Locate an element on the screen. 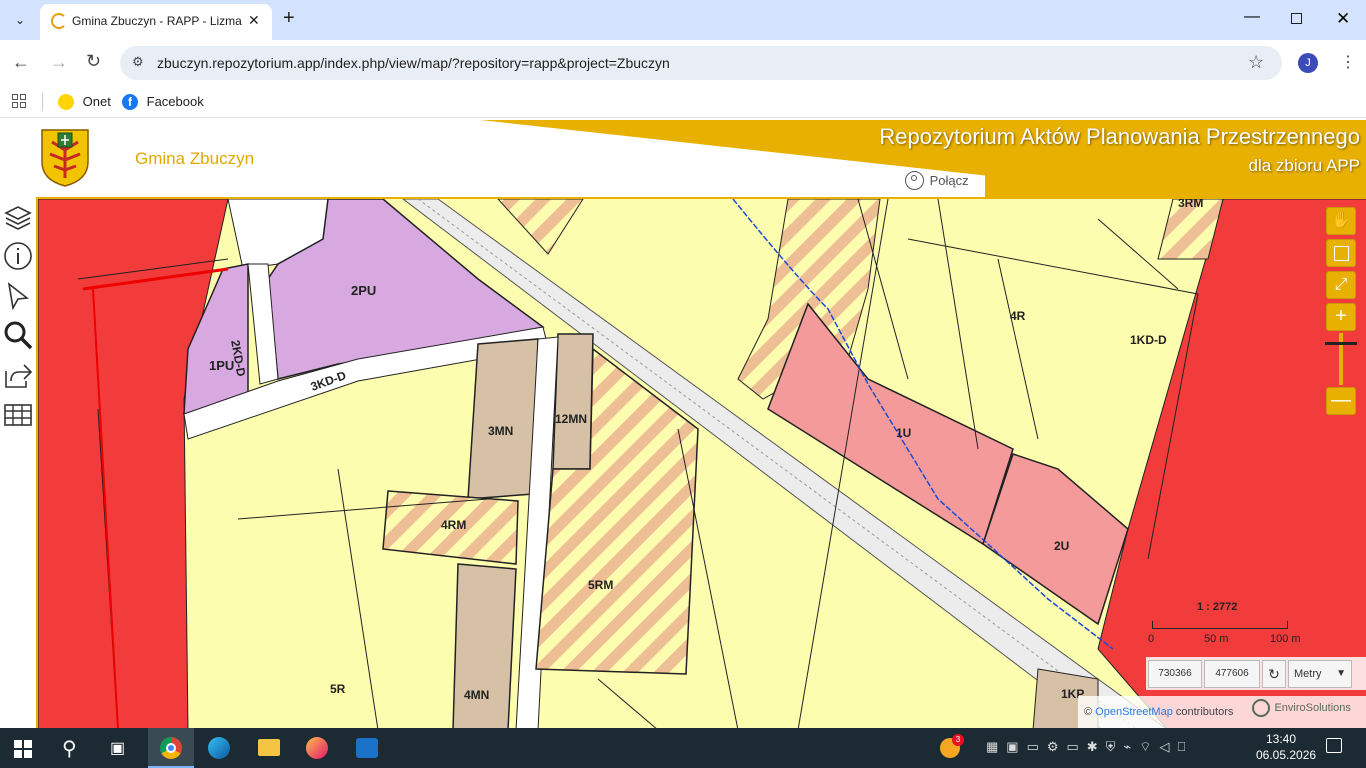  search-taskbar-icon: ⚲ is located at coordinates (69, 748).